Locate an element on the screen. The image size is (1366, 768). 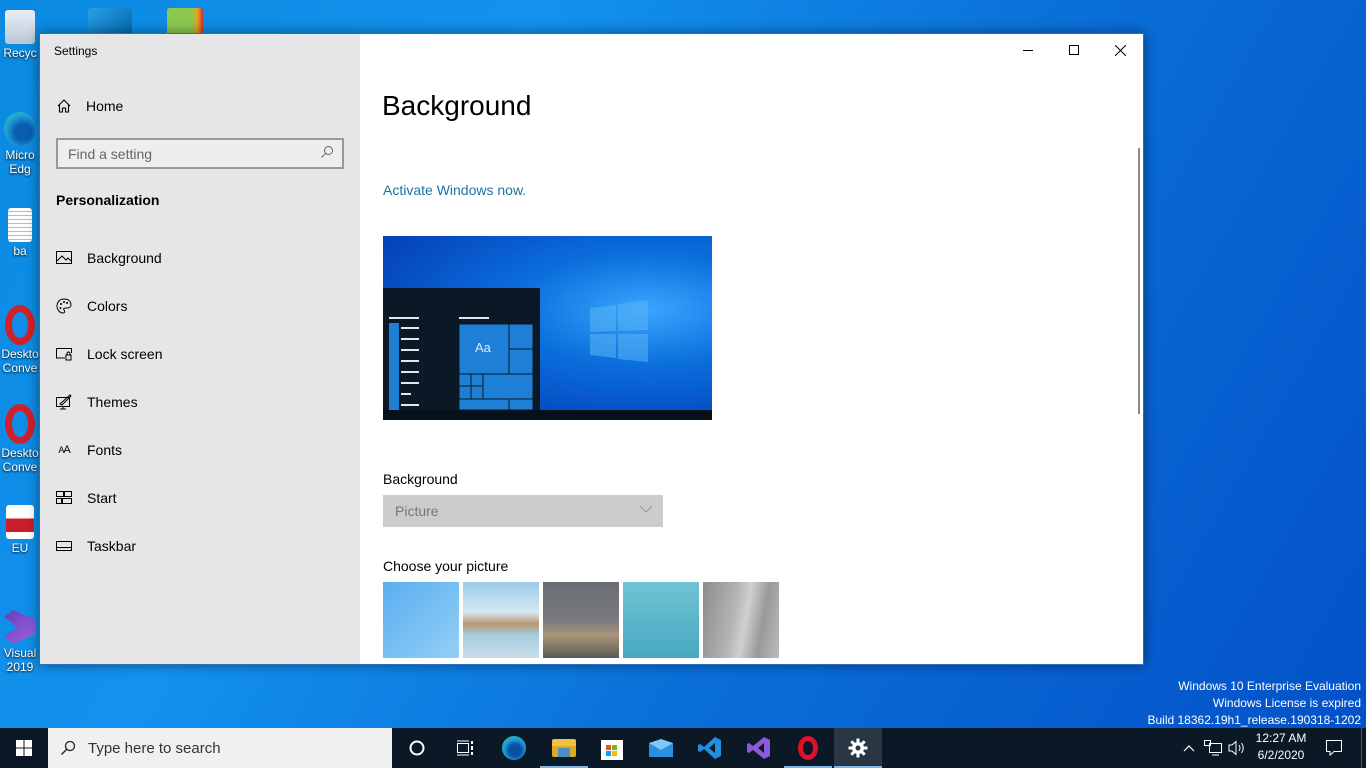
picture-thumb-night-sky-tent is located at coordinates (581, 620).